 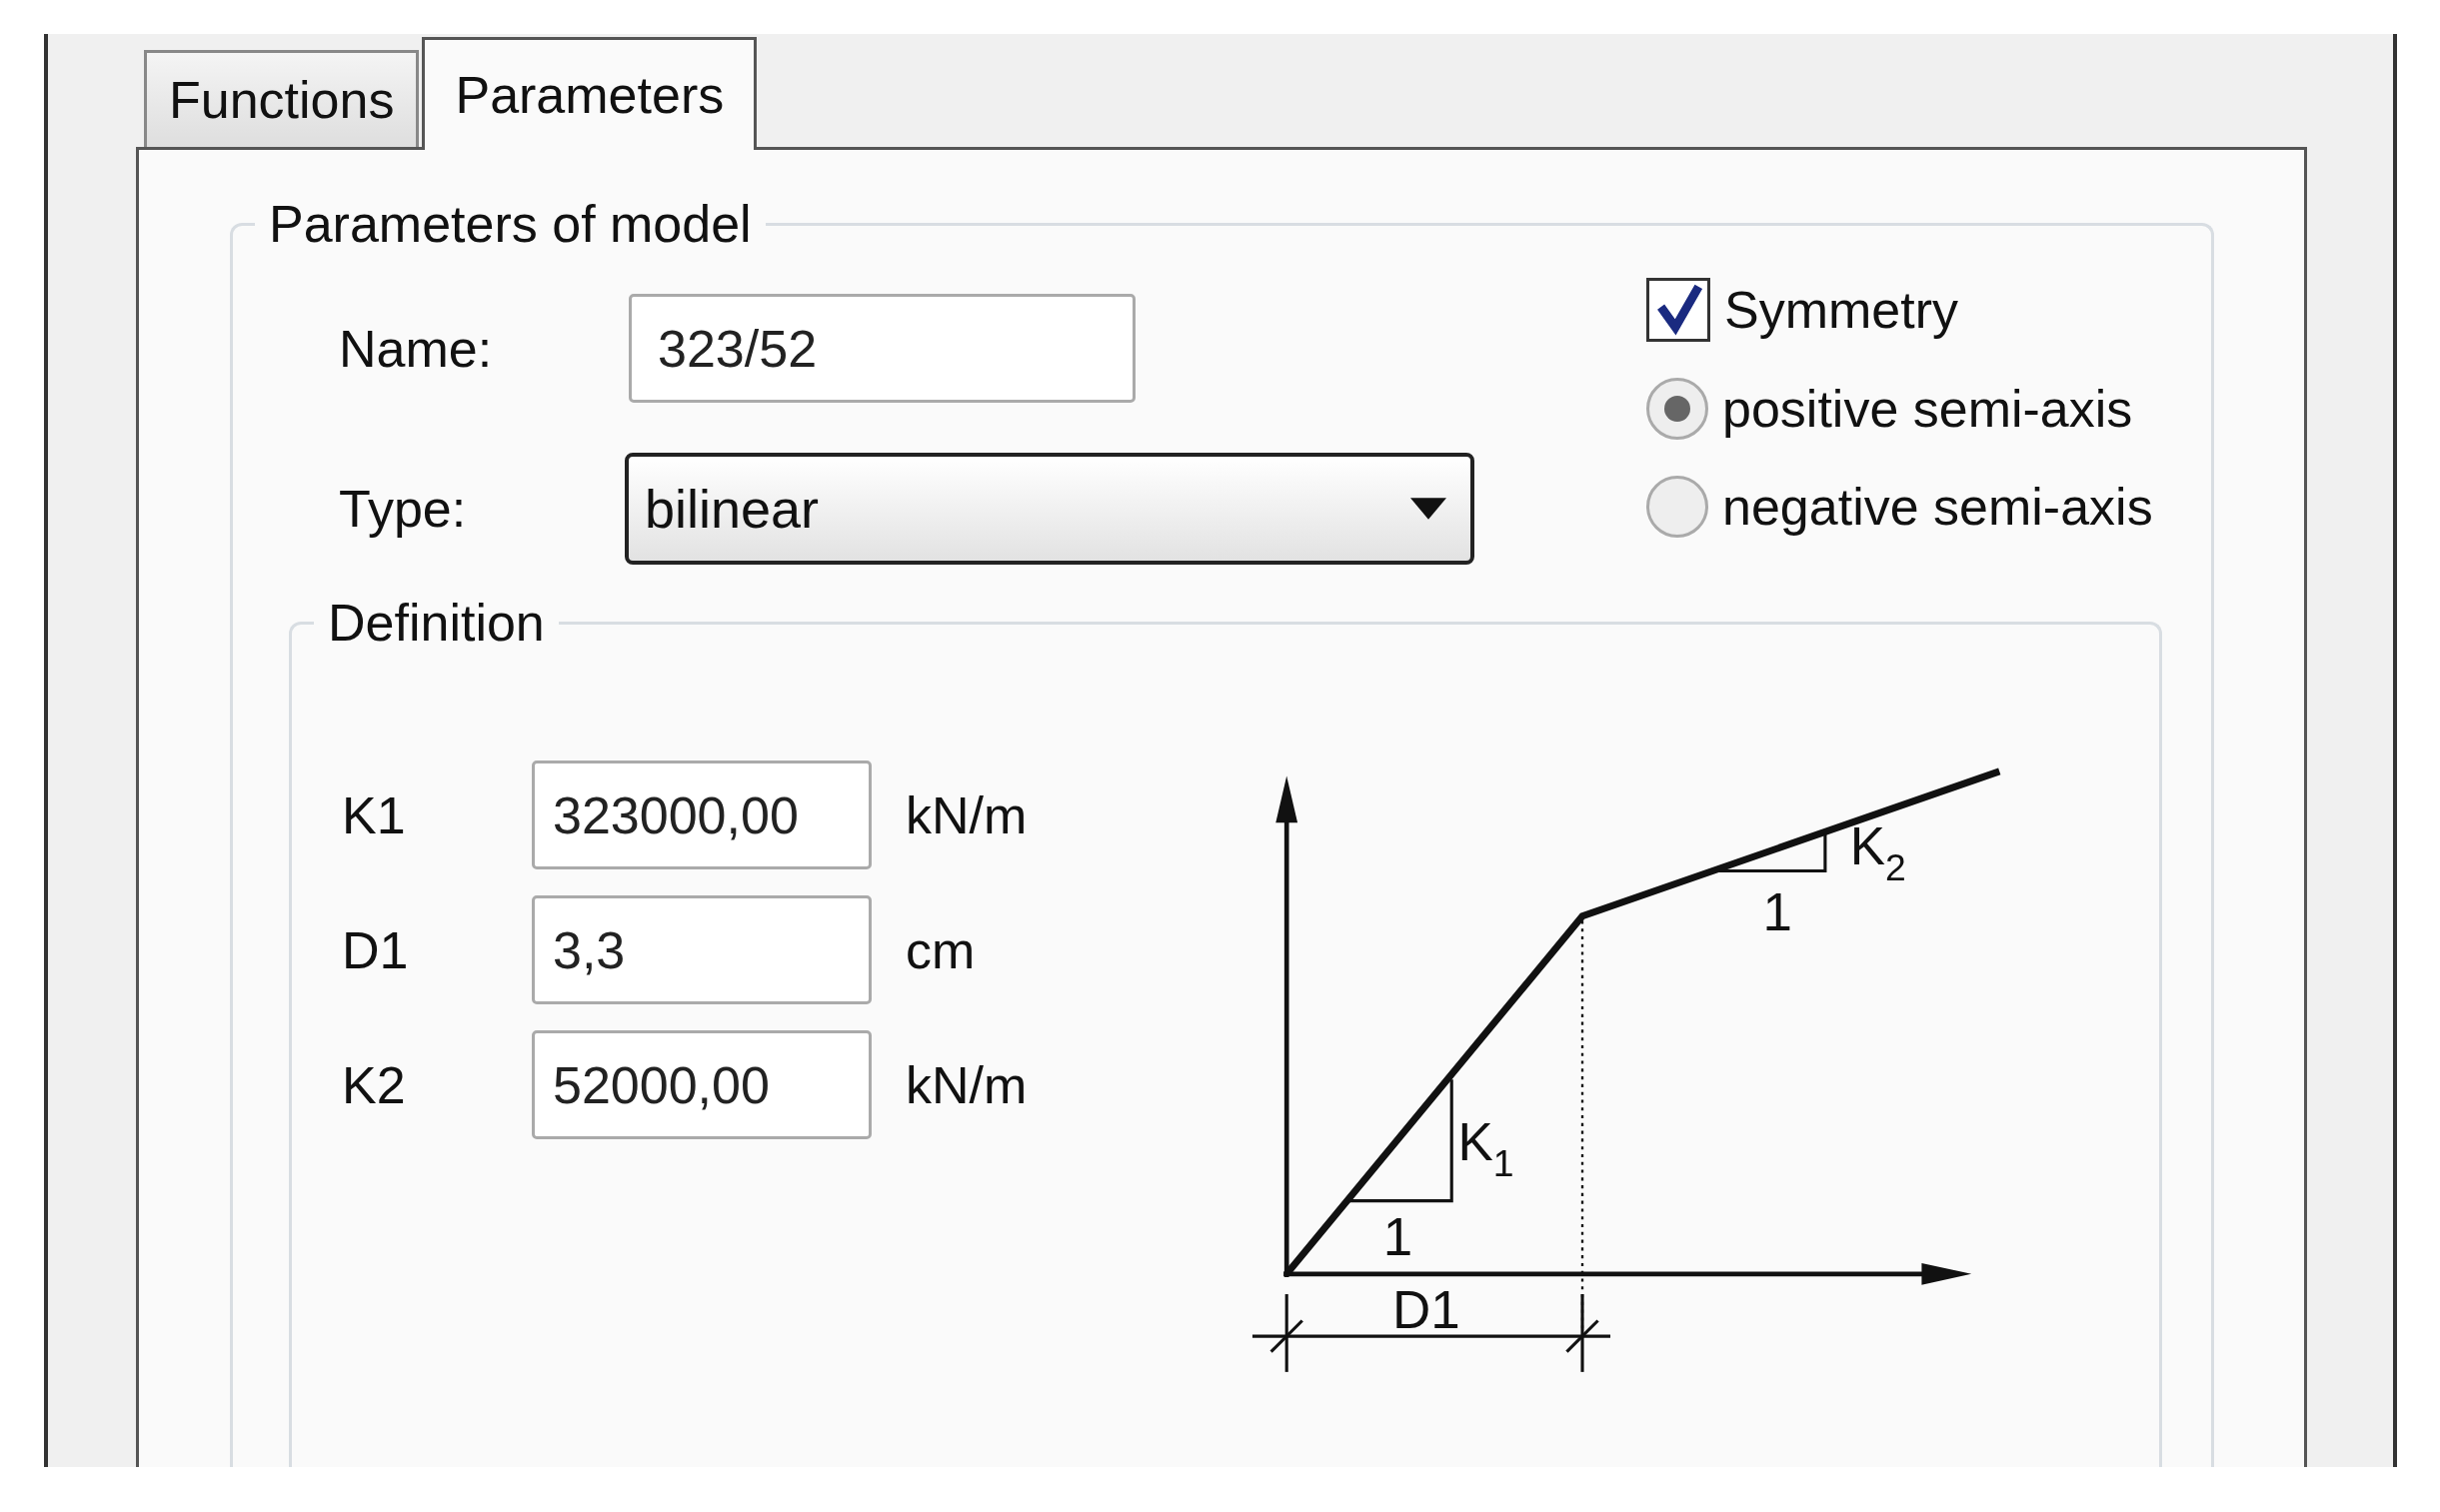 What do you see at coordinates (1927, 409) in the screenshot?
I see `radio-label: positive semi-axis` at bounding box center [1927, 409].